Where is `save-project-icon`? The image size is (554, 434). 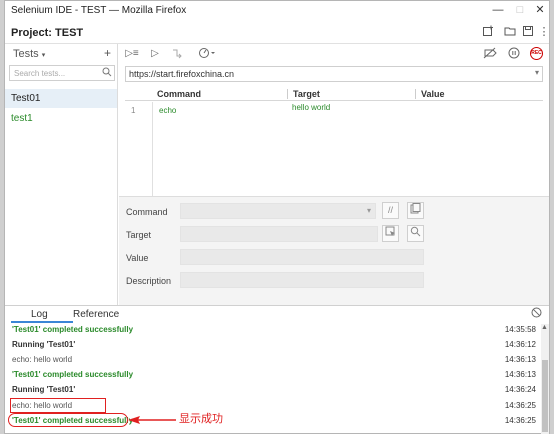 save-project-icon is located at coordinates (528, 32).